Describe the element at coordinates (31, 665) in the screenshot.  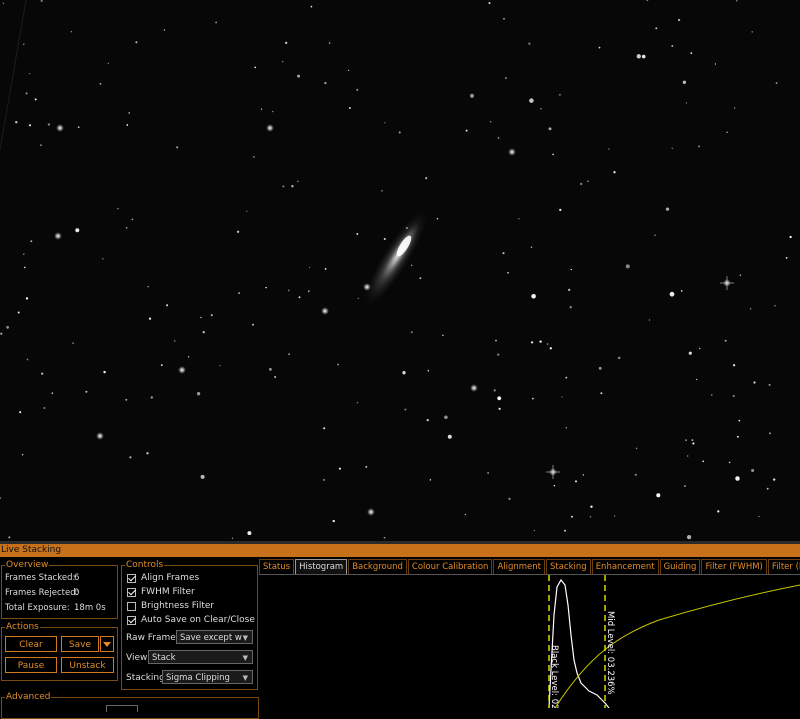
I see `pause-button: Pause` at that location.